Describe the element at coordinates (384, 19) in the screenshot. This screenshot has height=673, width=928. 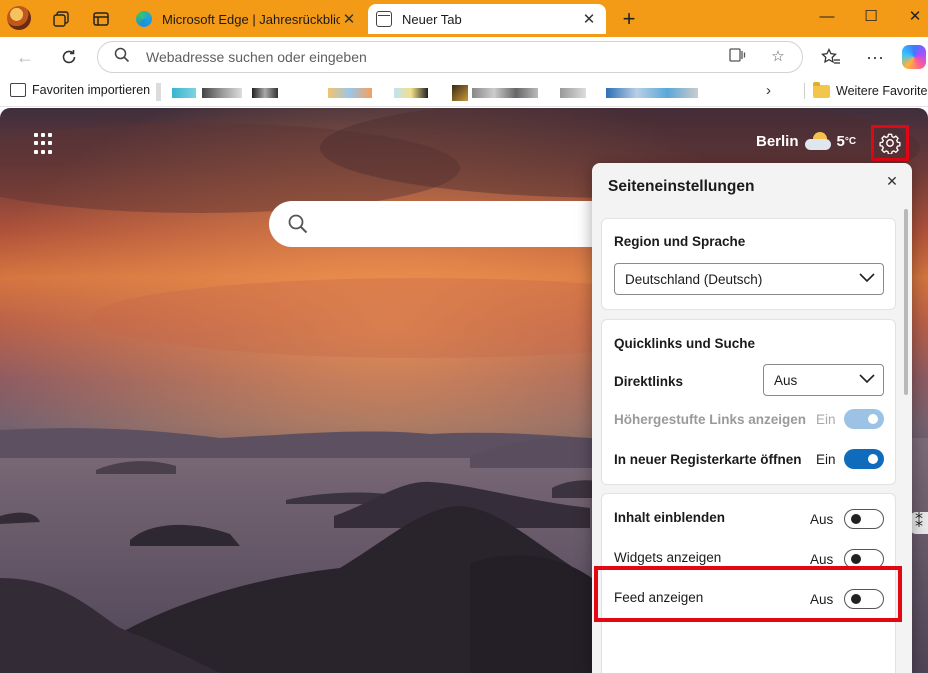
I see `new-tab-page-icon` at that location.